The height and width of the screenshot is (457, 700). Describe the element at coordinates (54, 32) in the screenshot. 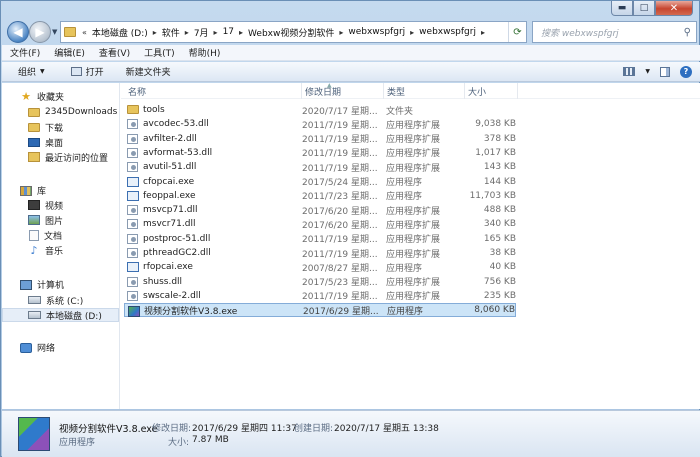

I see `recent-pages-dropdown: ▼` at that location.